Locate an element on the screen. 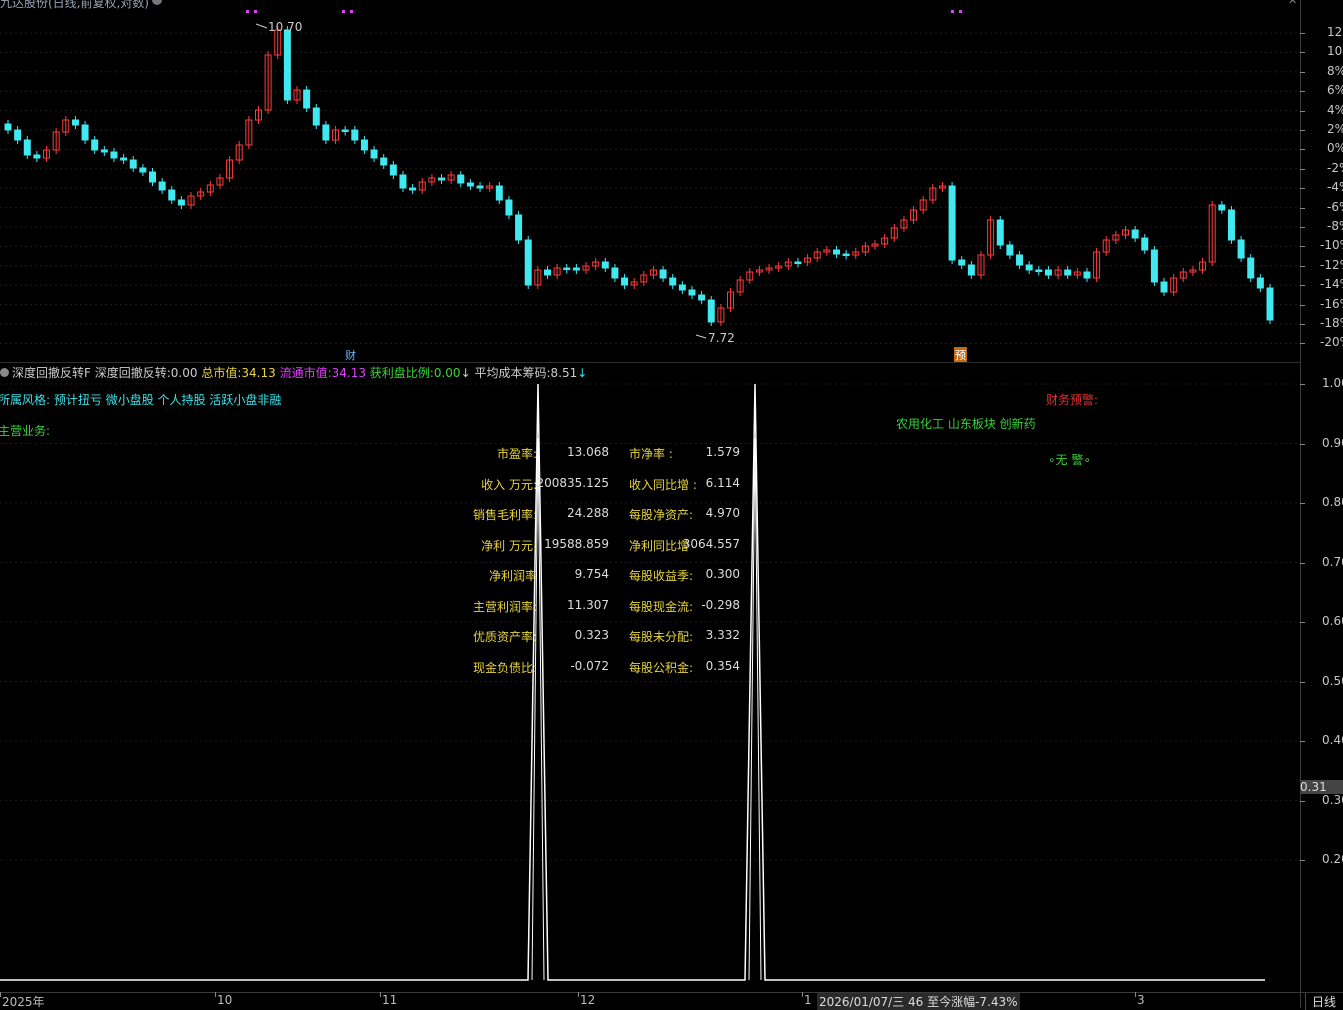  fin-value: 19588.859 is located at coordinates (576, 543).